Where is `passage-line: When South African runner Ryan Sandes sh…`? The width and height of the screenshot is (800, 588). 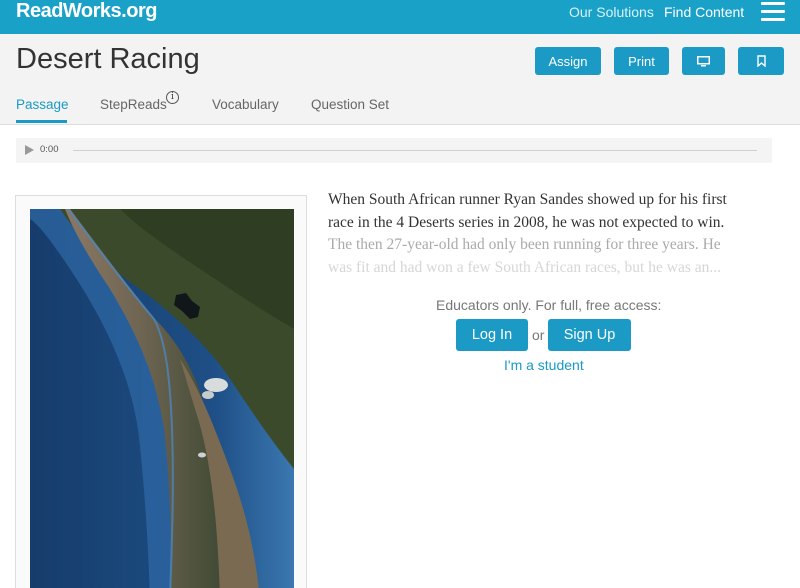
passage-line: When South African runner Ryan Sandes sh… is located at coordinates (527, 199).